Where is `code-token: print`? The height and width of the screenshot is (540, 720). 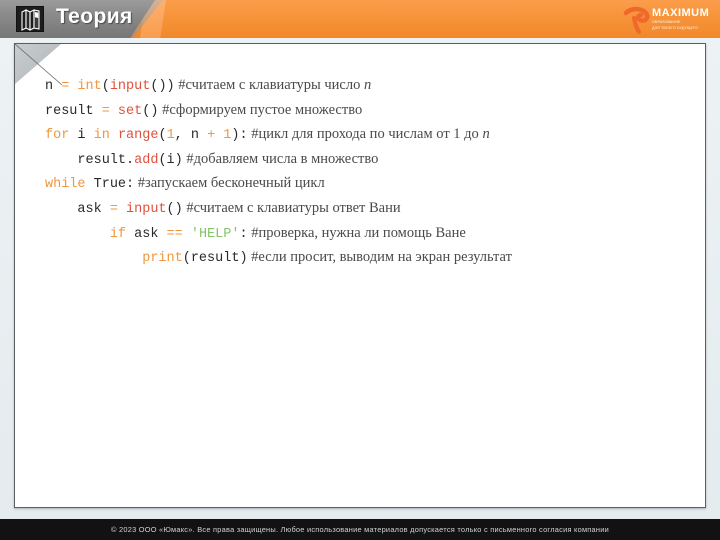
code-token: print is located at coordinates (162, 259).